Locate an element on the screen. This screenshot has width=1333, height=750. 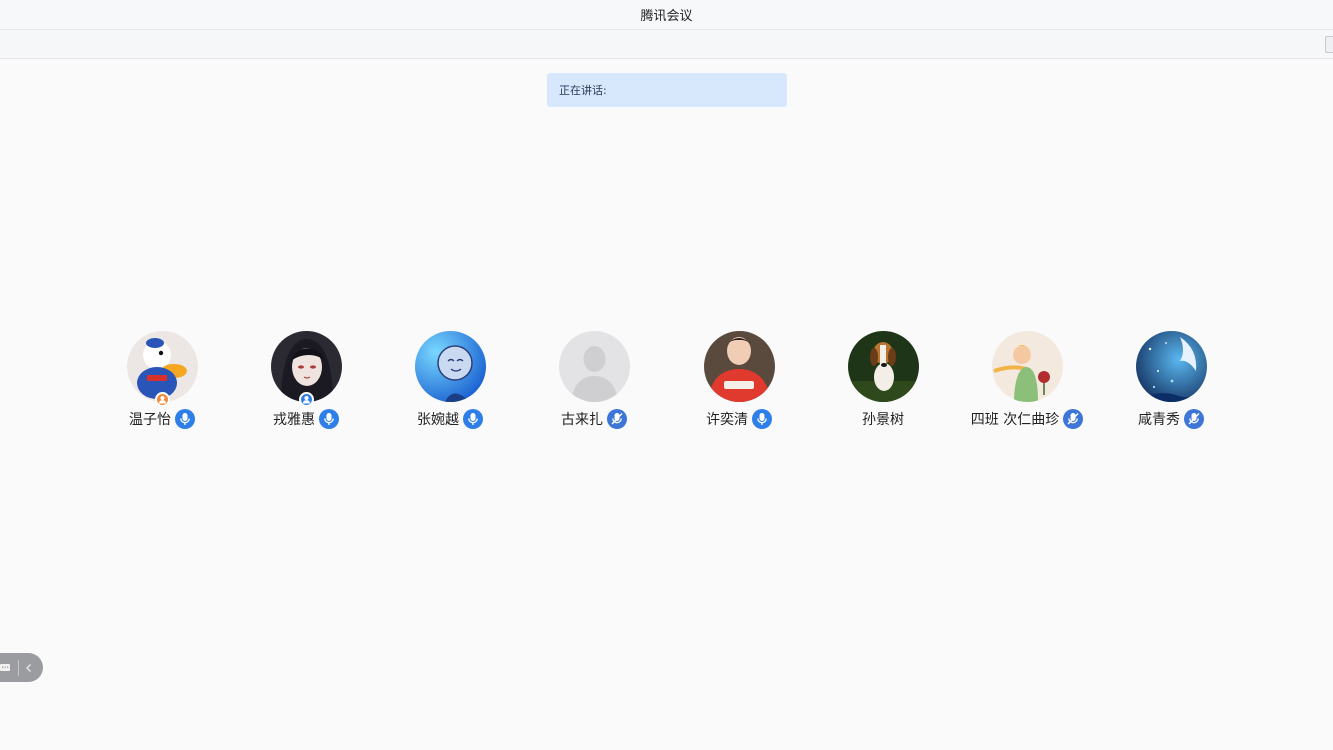
chat-side-tab is located at coordinates (21, 667).